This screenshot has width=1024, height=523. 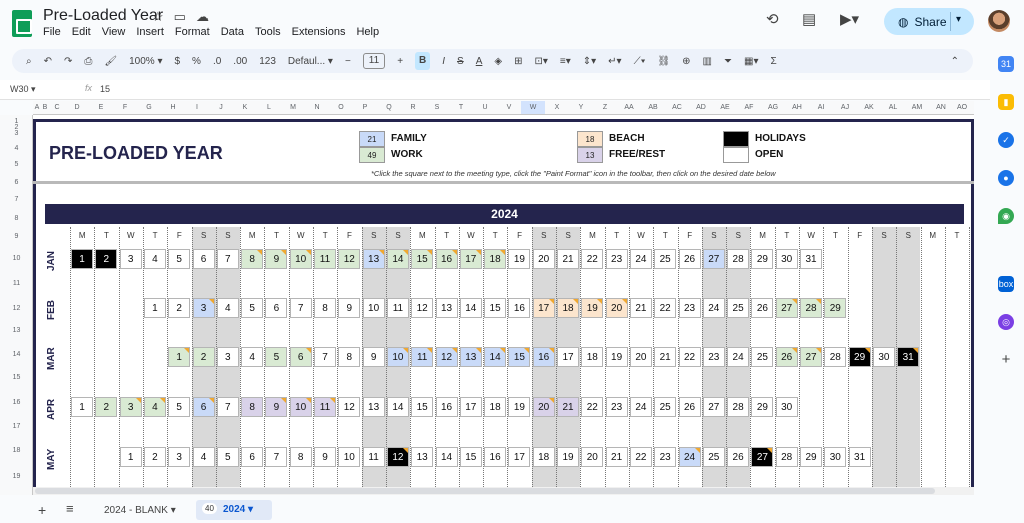 What do you see at coordinates (738, 308) in the screenshot?
I see `date-cell: 25` at bounding box center [738, 308].